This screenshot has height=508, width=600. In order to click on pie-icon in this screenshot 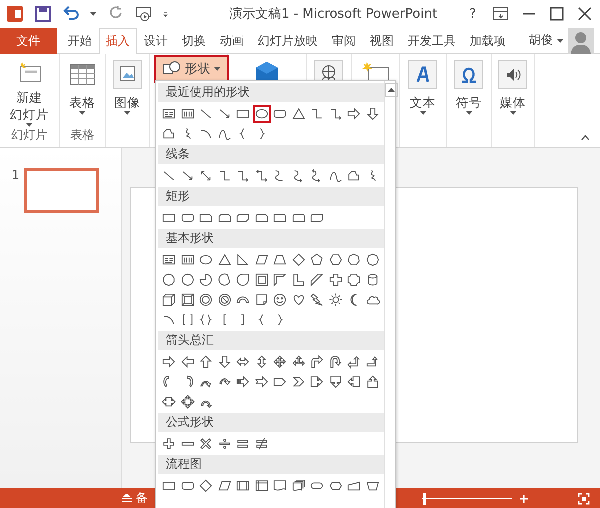, I will do `click(206, 280)`.